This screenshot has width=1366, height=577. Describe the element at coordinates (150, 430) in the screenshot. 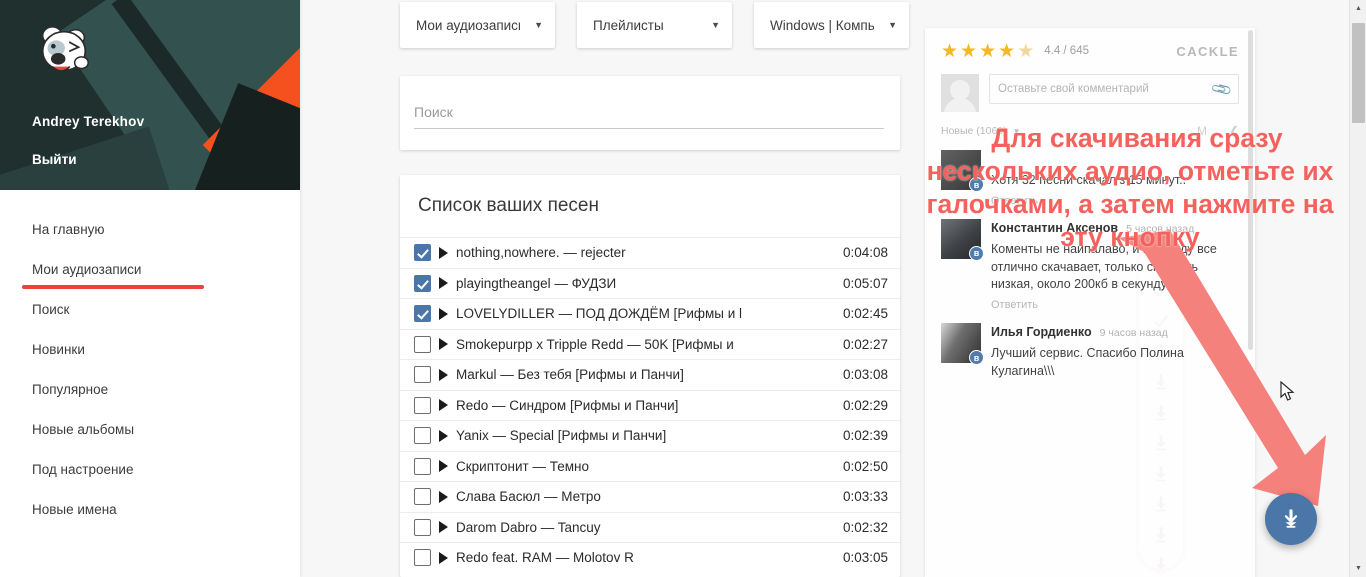

I see `sidebar-item-new-albums: Новые альбомы` at that location.